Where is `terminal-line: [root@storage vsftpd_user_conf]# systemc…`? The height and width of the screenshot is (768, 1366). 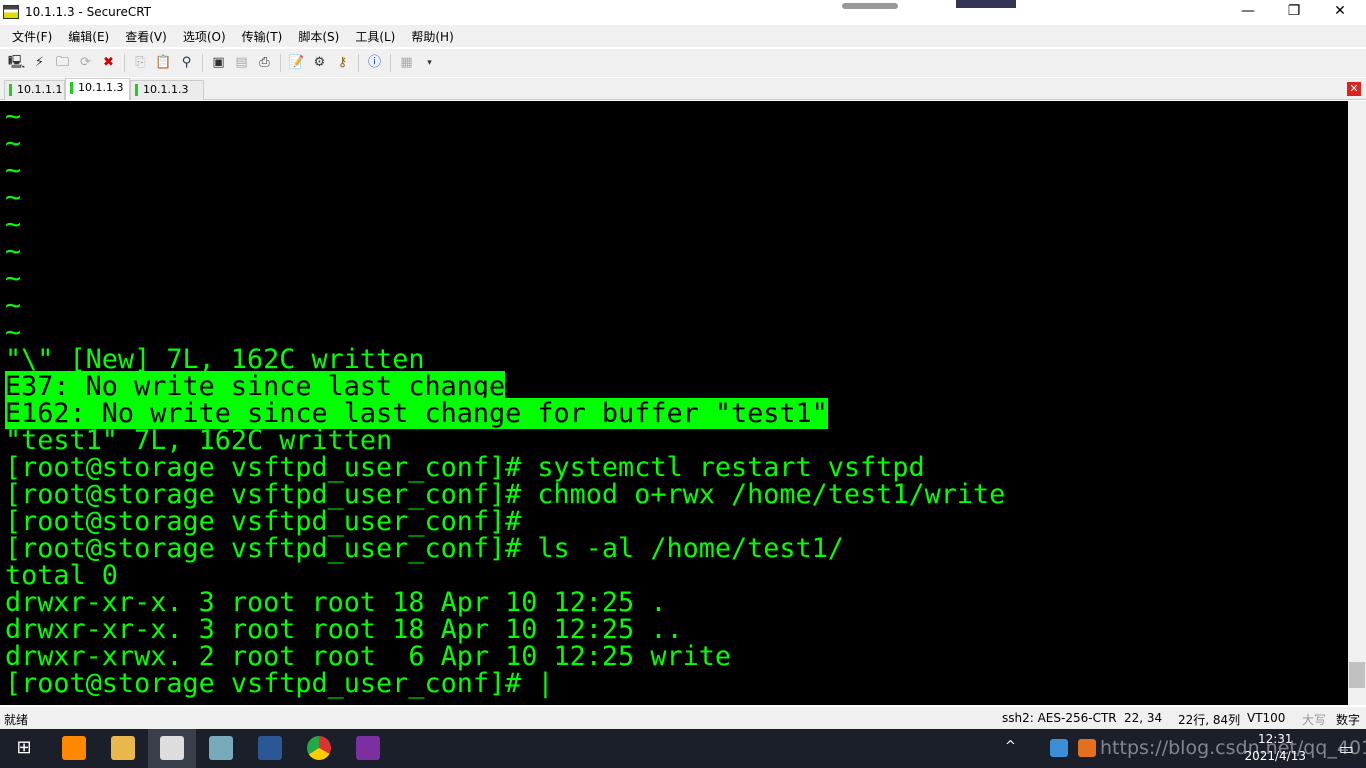
terminal-line: [root@storage vsftpd_user_conf]# systemc… is located at coordinates (674, 467).